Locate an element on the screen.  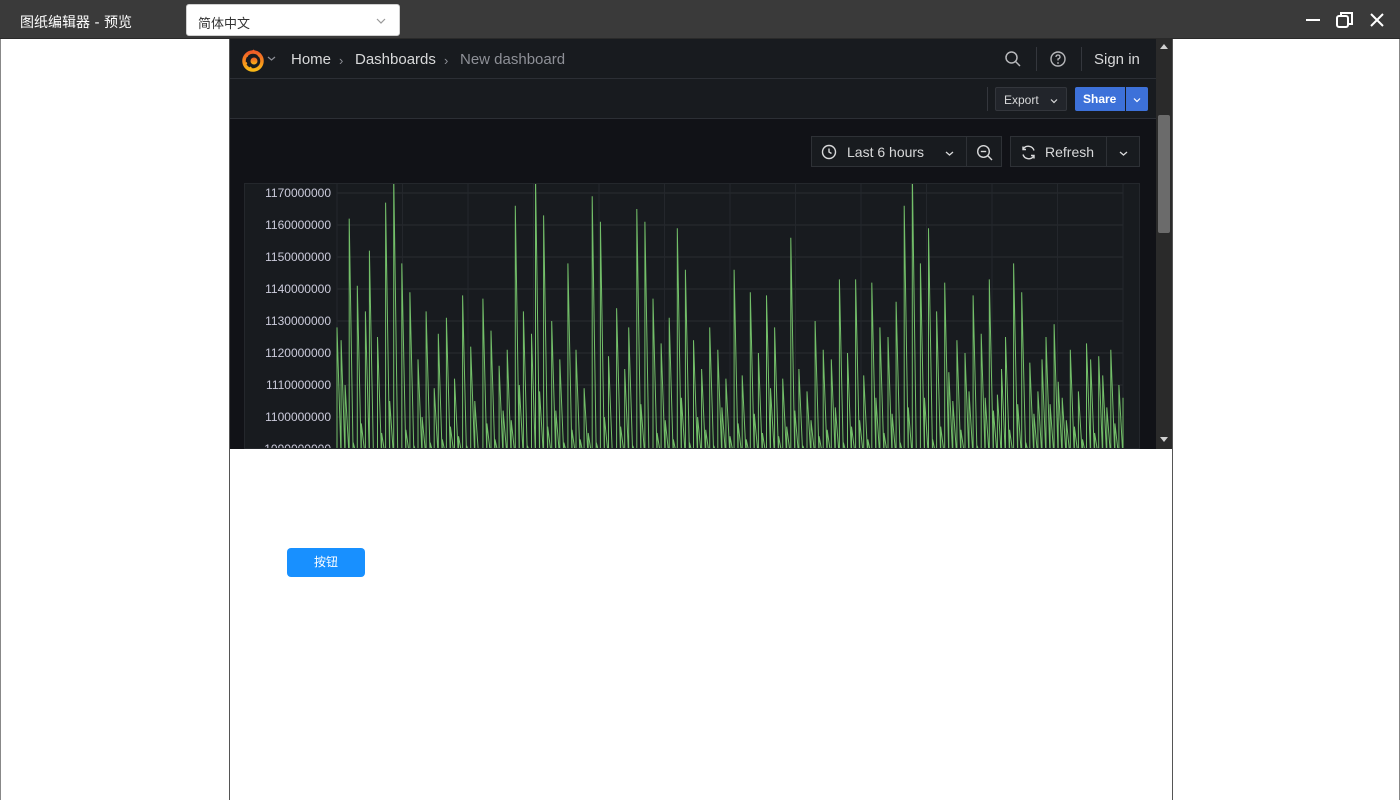
window-title: 图纸编辑器 - 预览 is located at coordinates (76, 23).